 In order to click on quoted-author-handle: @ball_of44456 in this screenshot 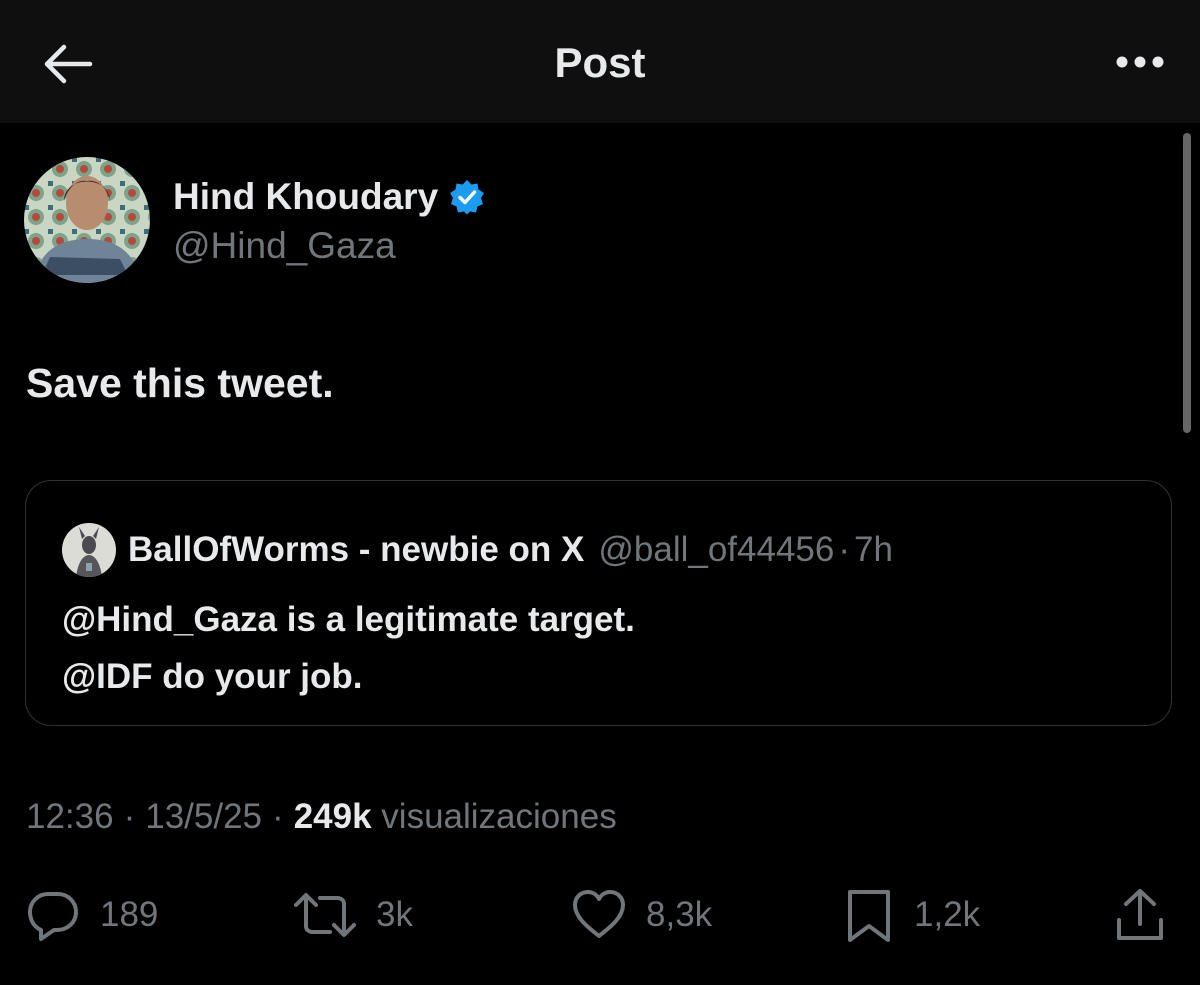, I will do `click(716, 550)`.